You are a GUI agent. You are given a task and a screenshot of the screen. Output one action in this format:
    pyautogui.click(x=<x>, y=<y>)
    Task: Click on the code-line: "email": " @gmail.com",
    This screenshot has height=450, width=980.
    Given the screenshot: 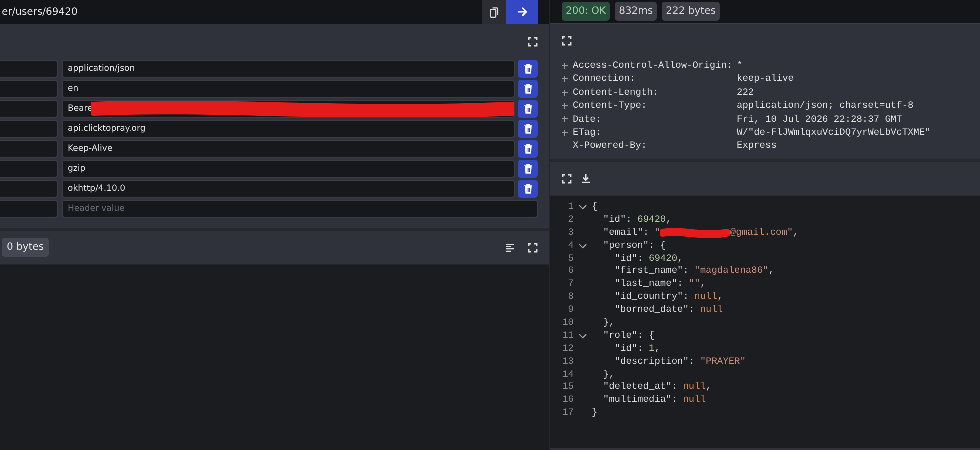 What is the action you would take?
    pyautogui.click(x=700, y=233)
    